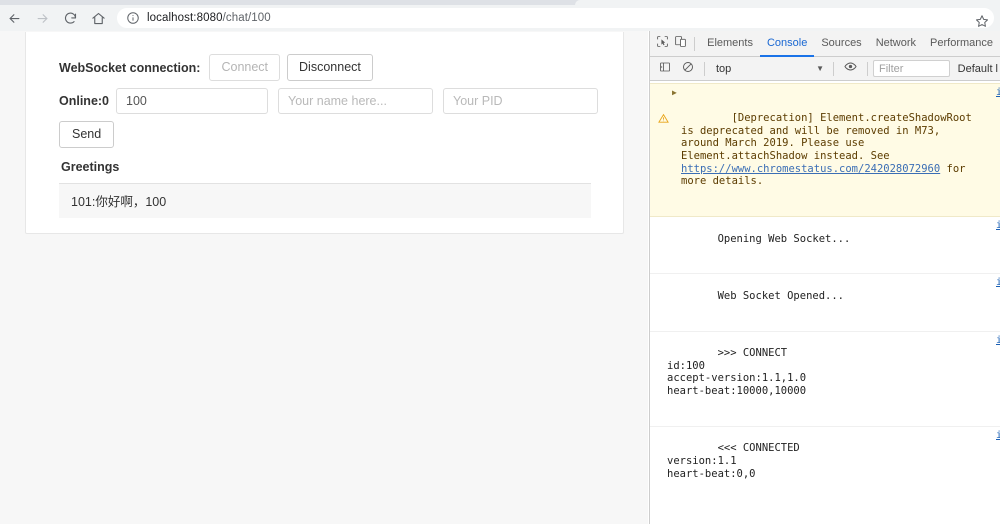 Image resolution: width=1000 pixels, height=524 pixels. I want to click on inspect-element-button, so click(662, 44).